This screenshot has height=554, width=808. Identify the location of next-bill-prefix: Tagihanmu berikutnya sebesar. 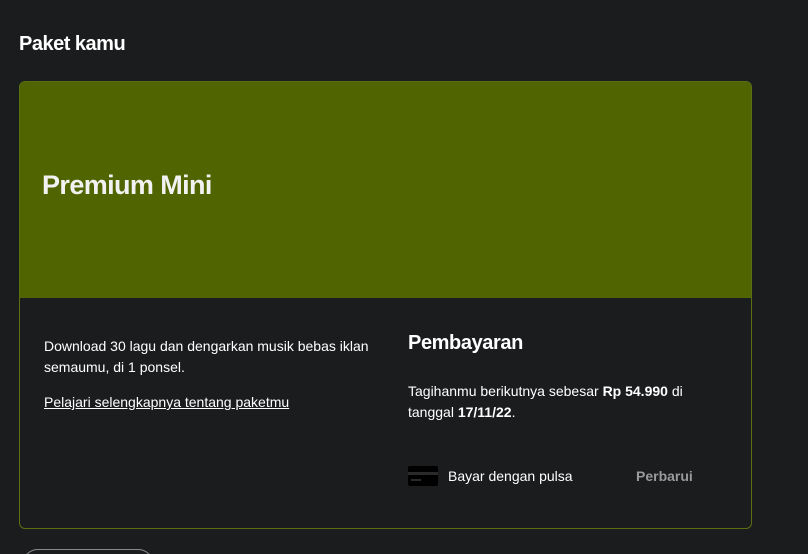
(505, 391).